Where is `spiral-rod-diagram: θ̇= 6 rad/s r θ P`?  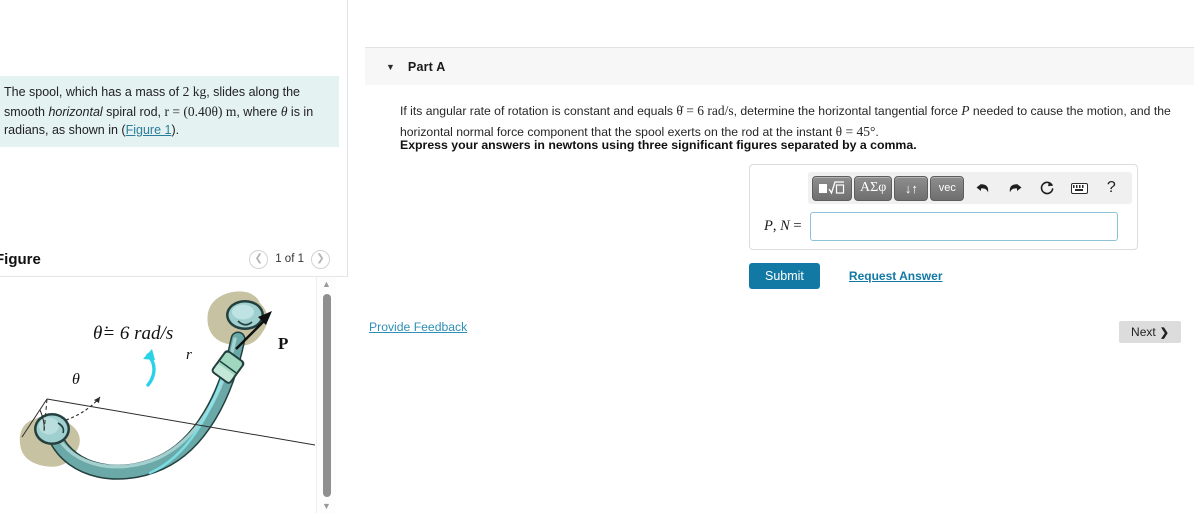 spiral-rod-diagram: θ̇= 6 rad/s r θ P is located at coordinates (167, 385).